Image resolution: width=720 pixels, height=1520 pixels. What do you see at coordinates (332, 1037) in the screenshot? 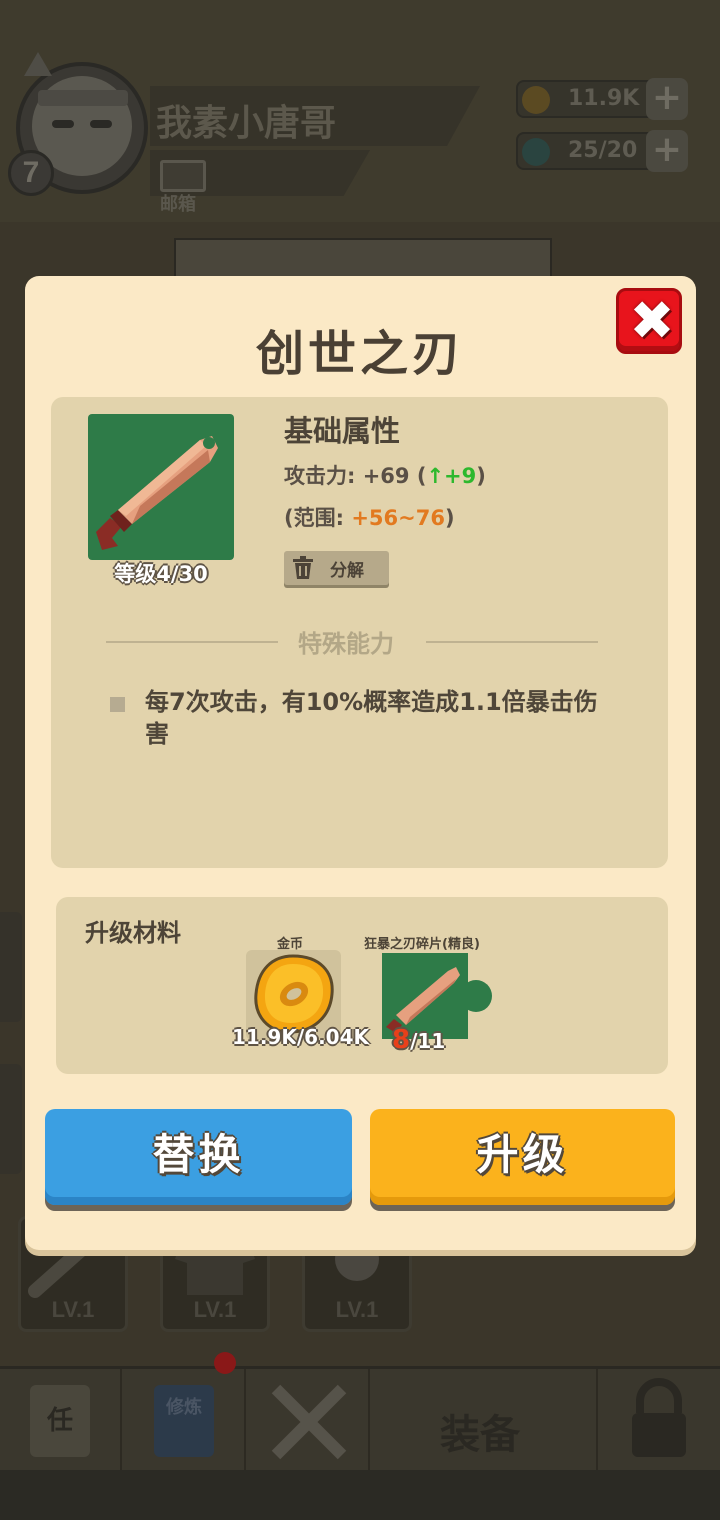
I see `gold-required: /6.04K` at bounding box center [332, 1037].